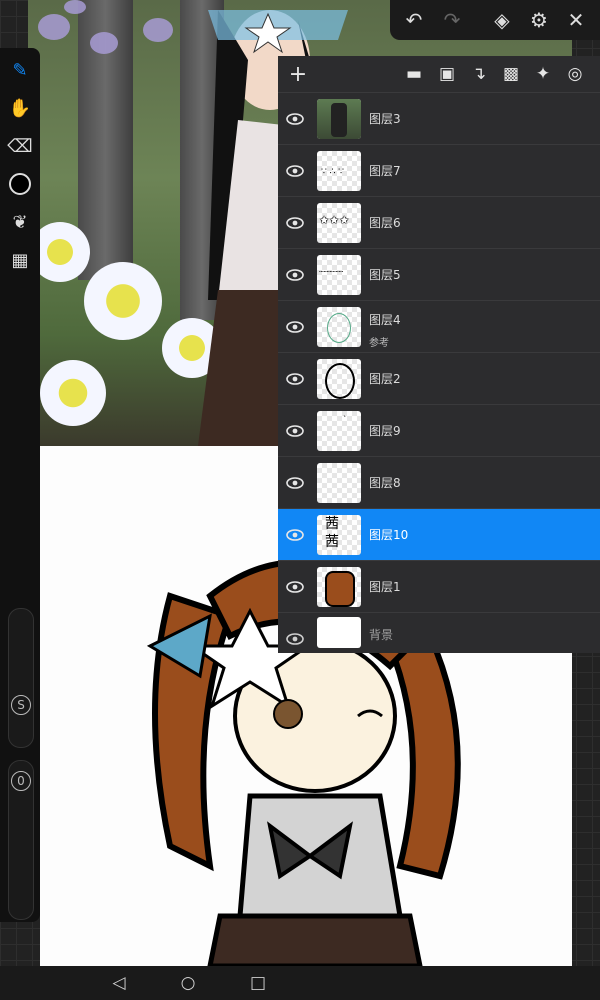  Describe the element at coordinates (385, 431) in the screenshot. I see `layer-name: 图层9` at that location.